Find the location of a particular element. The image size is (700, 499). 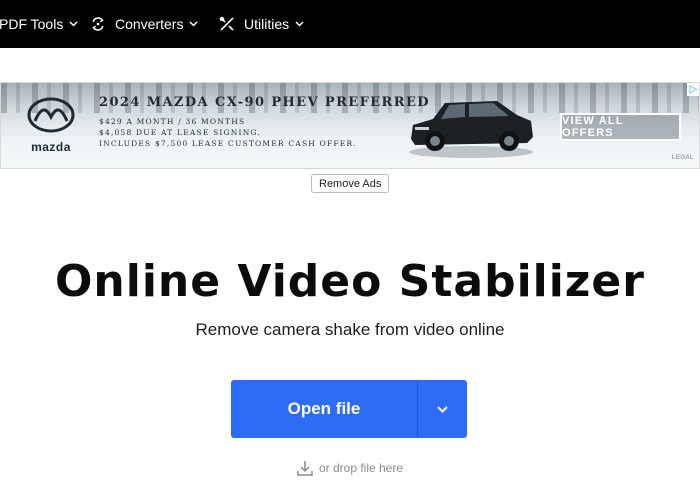

ad-line-1: $429 A MONTH / 36 MONTHS is located at coordinates (172, 121).